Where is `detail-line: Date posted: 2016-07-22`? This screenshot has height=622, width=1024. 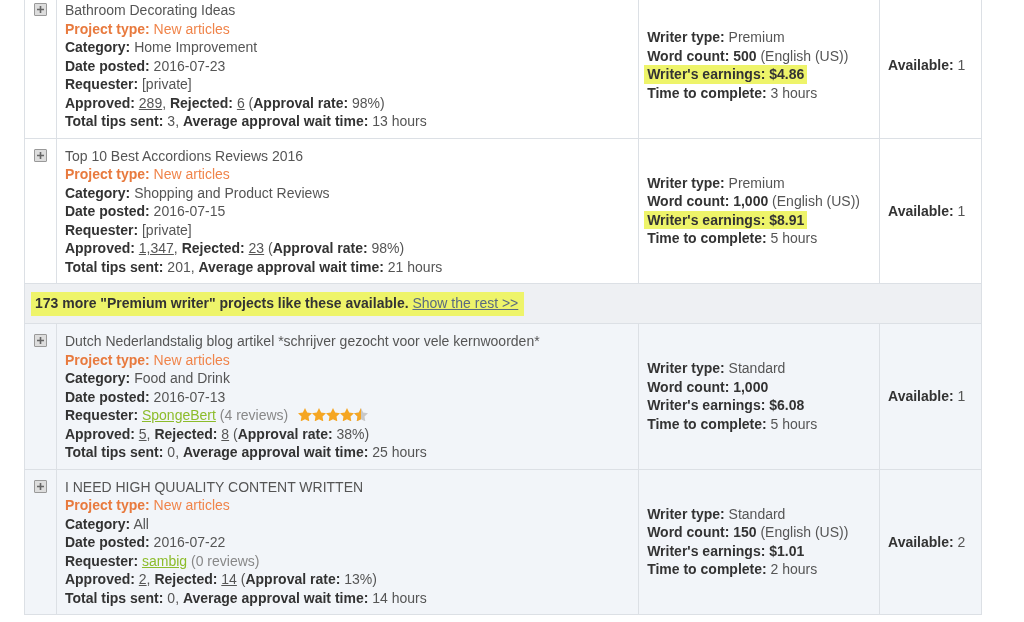
detail-line: Date posted: 2016-07-22 is located at coordinates (145, 542).